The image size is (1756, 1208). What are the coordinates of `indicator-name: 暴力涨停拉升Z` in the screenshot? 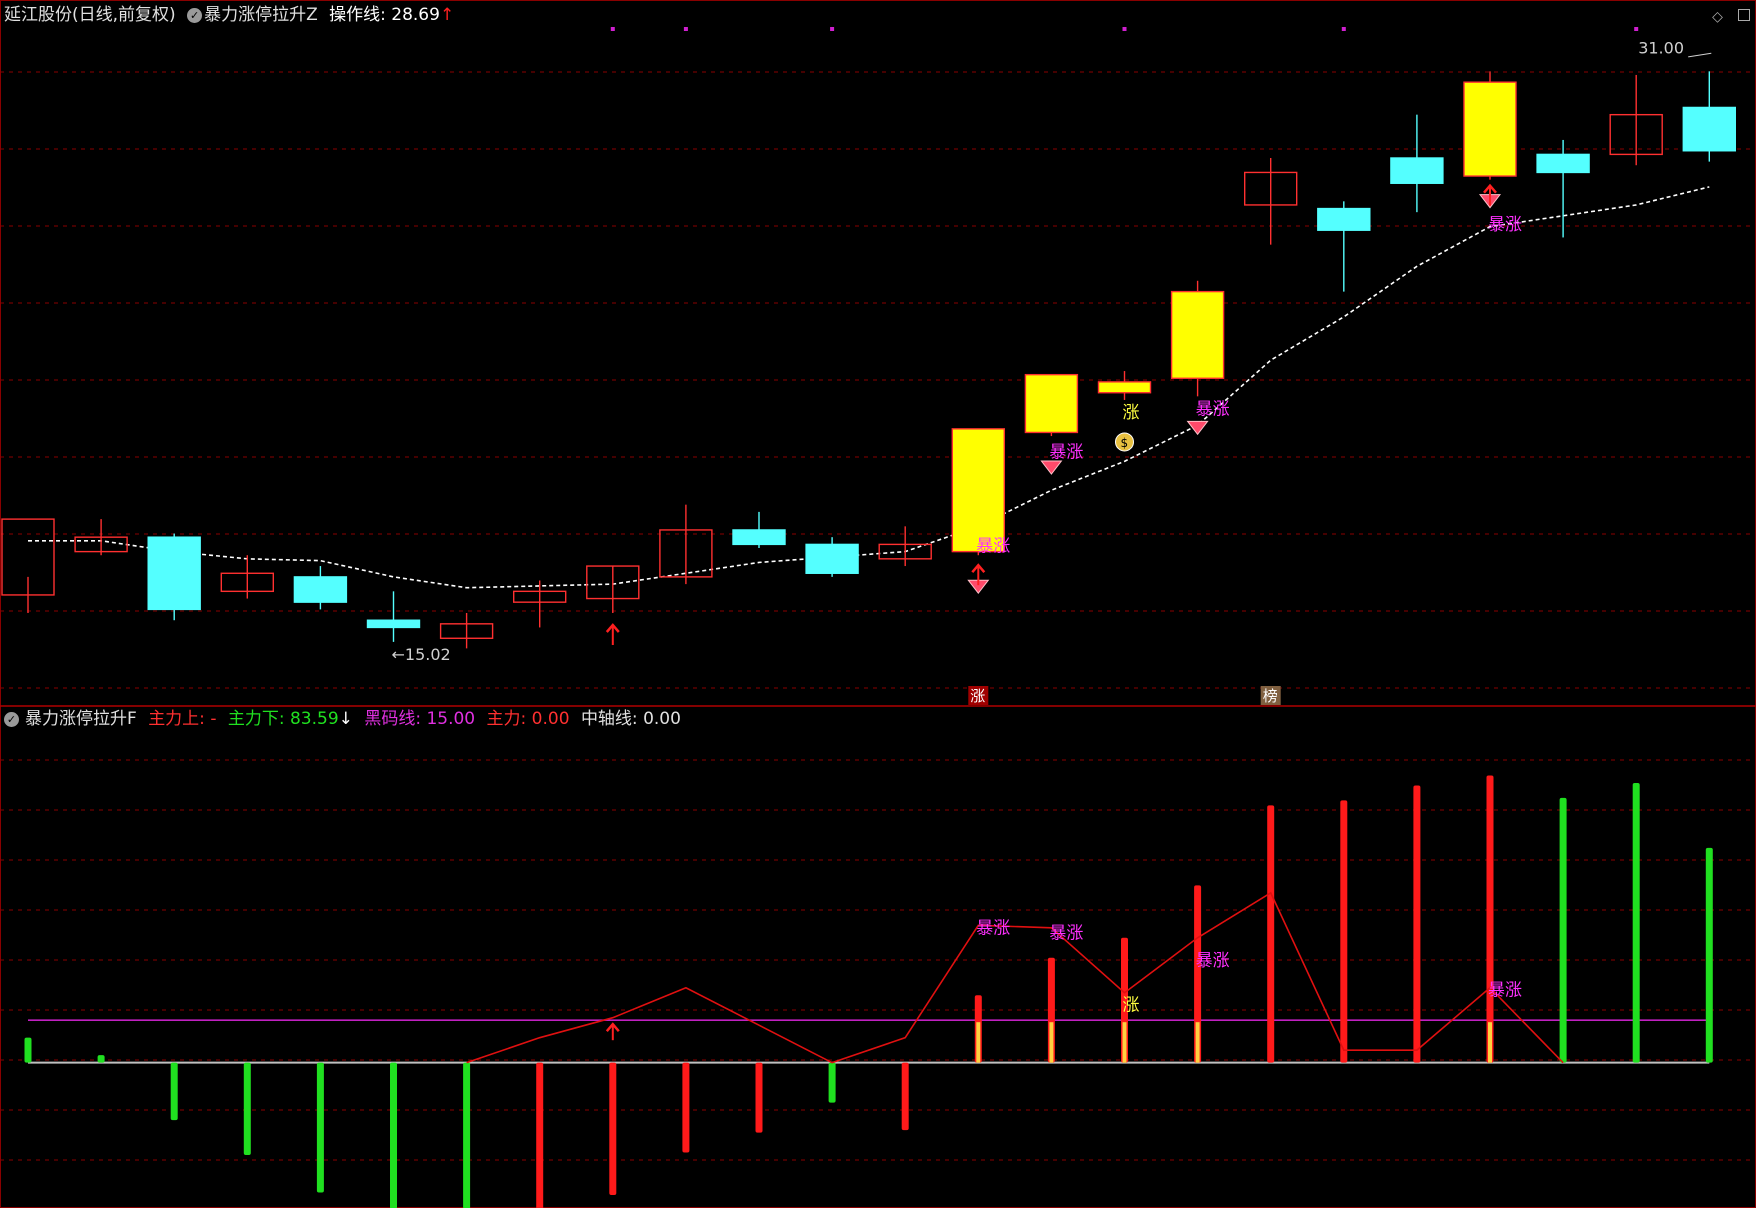 It's located at (261, 15).